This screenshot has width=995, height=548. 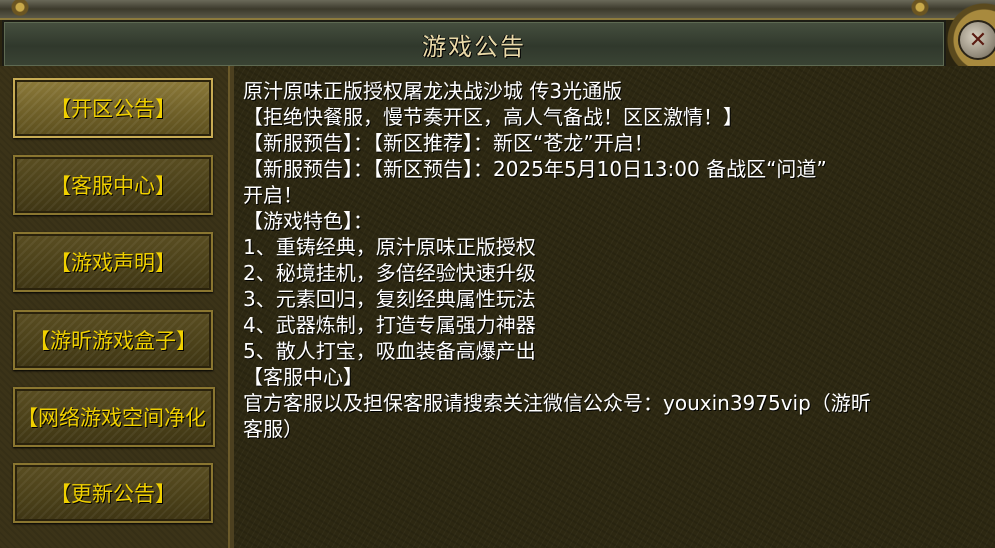 I want to click on sidebar-item-game-statement: 【游戏声明】, so click(x=113, y=262).